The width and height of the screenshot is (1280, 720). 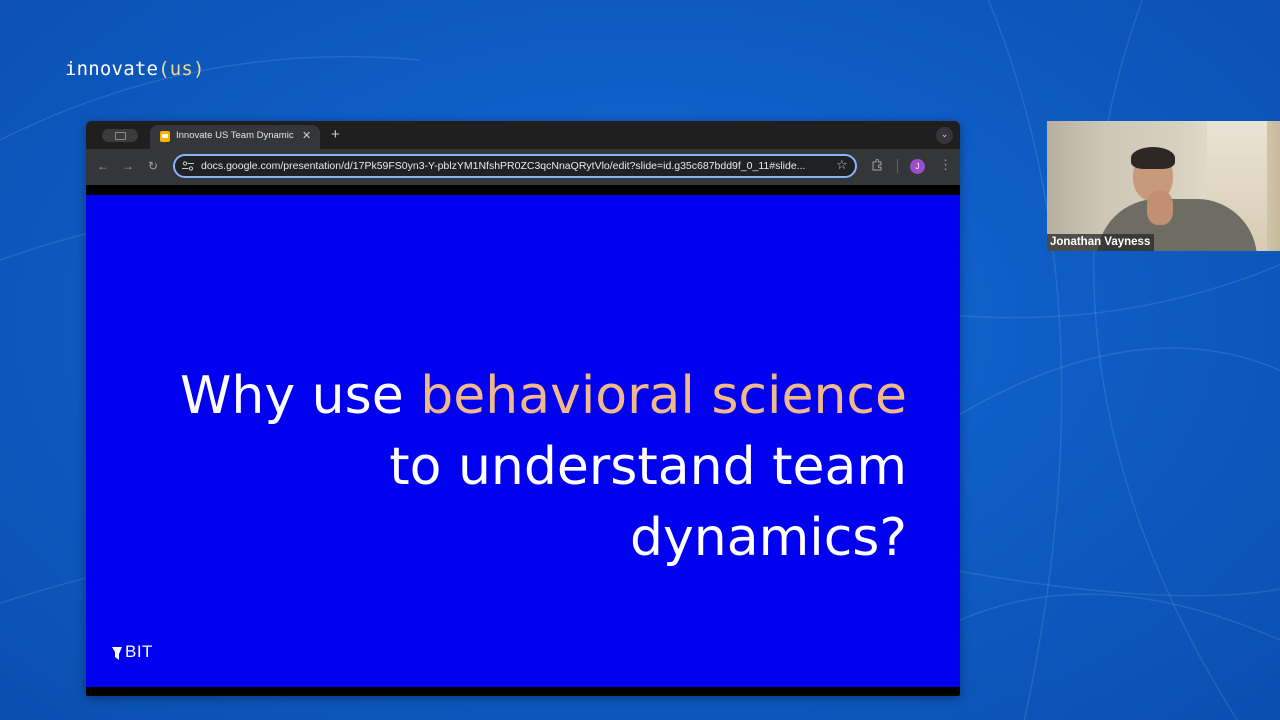 I want to click on heading-accent: behavioral science, so click(x=663, y=396).